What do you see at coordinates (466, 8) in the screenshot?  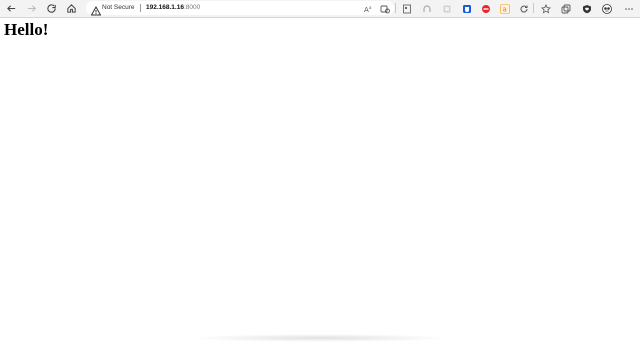 I see `bitwarden-icon` at bounding box center [466, 8].